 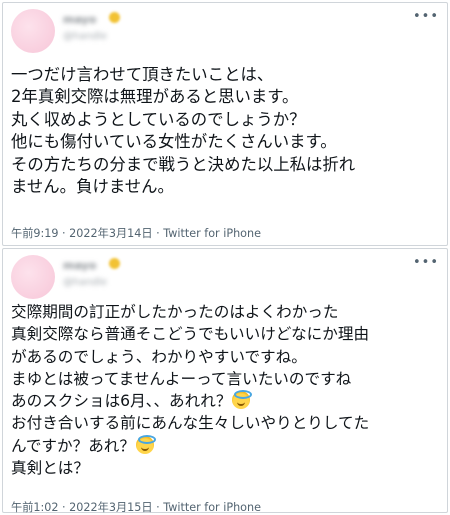 I want to click on tweet-timestamp: 午前9:19 · 2022年3月14日 · Twitter for iPhone, so click(x=136, y=233).